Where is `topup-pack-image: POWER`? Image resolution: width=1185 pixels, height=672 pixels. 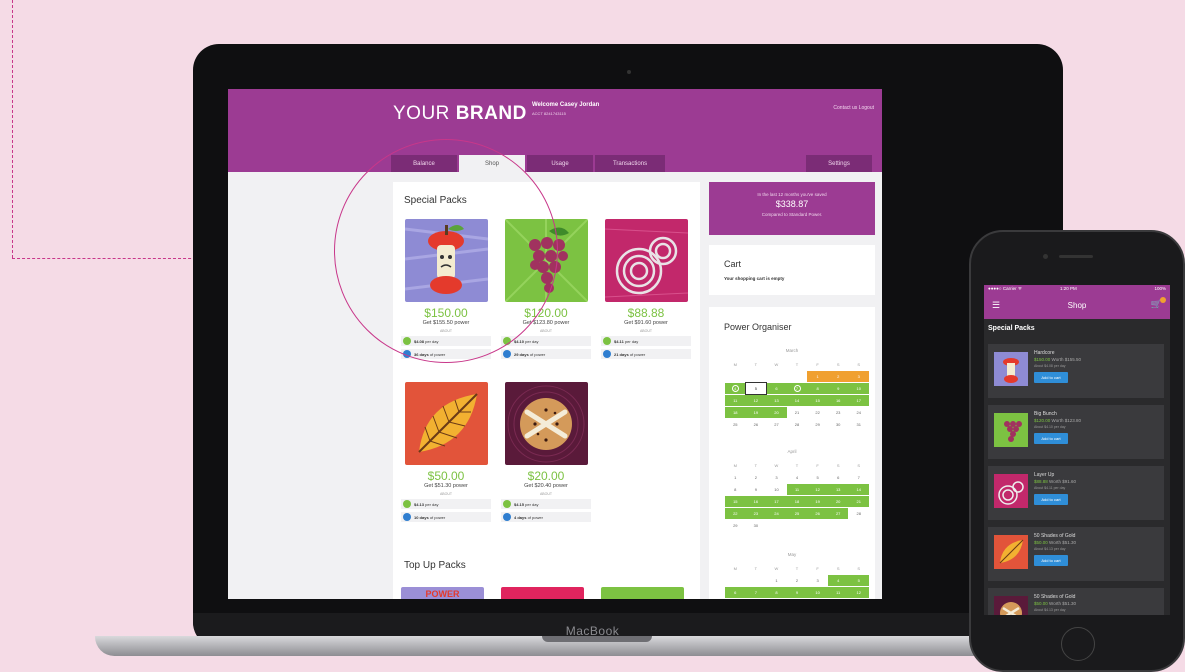
topup-pack-image: POWER is located at coordinates (442, 593).